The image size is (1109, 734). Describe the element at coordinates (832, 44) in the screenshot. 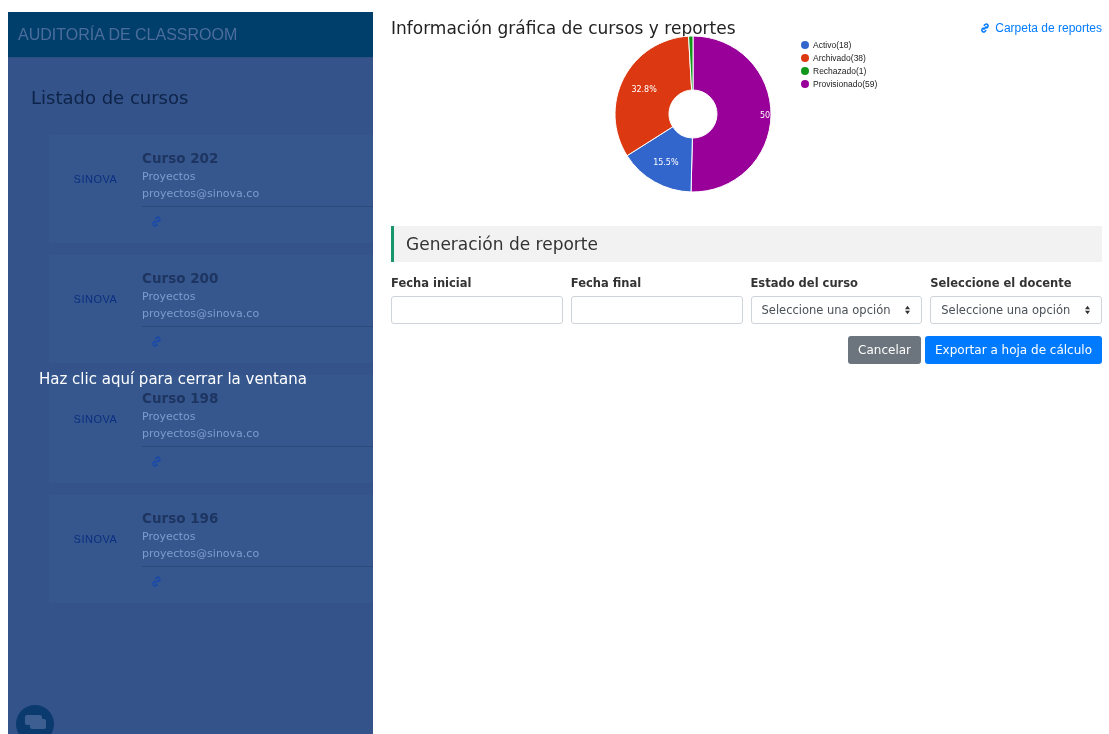

I see `legend-label: Activo(18)` at that location.